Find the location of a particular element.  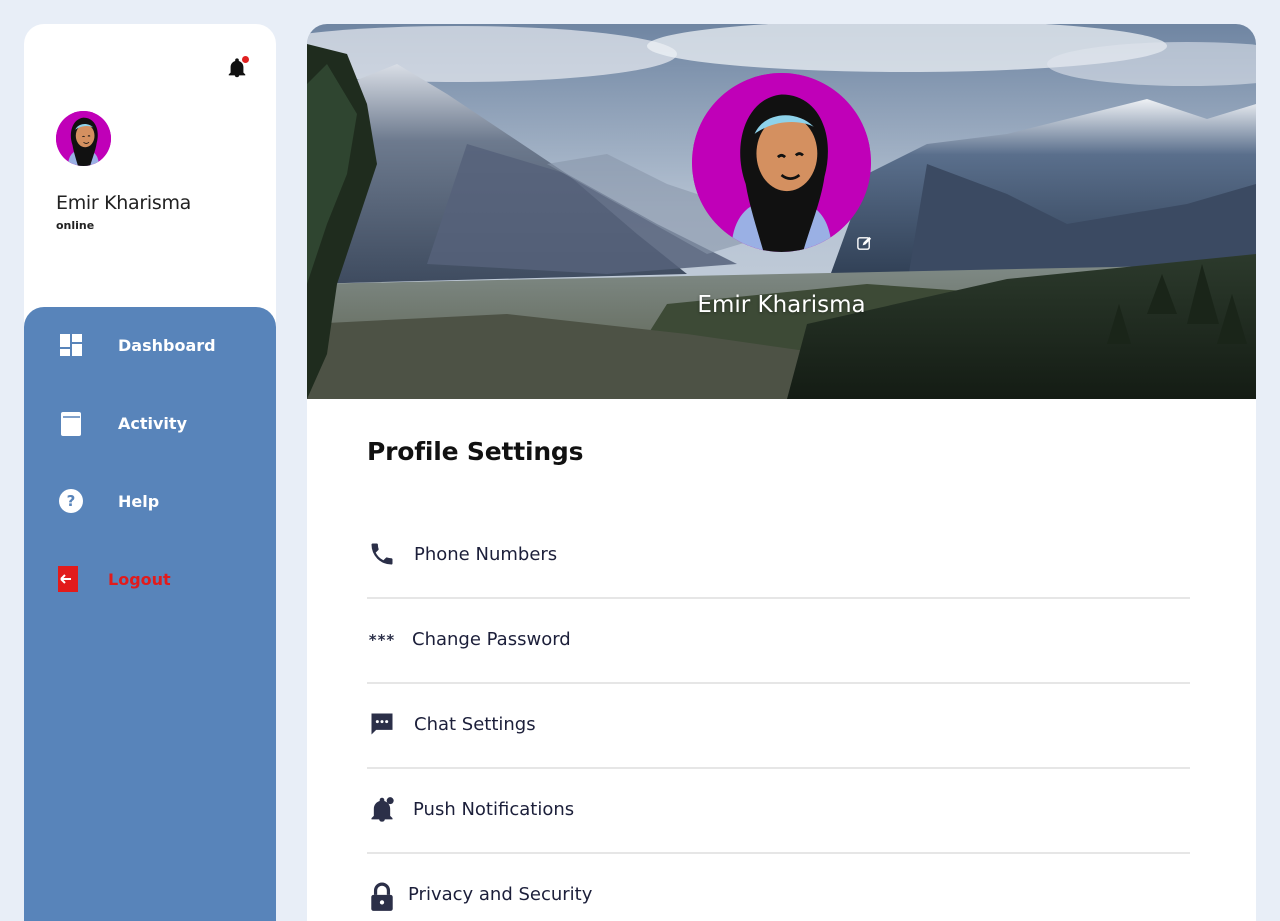

edit-avatar-icon is located at coordinates (864, 243).